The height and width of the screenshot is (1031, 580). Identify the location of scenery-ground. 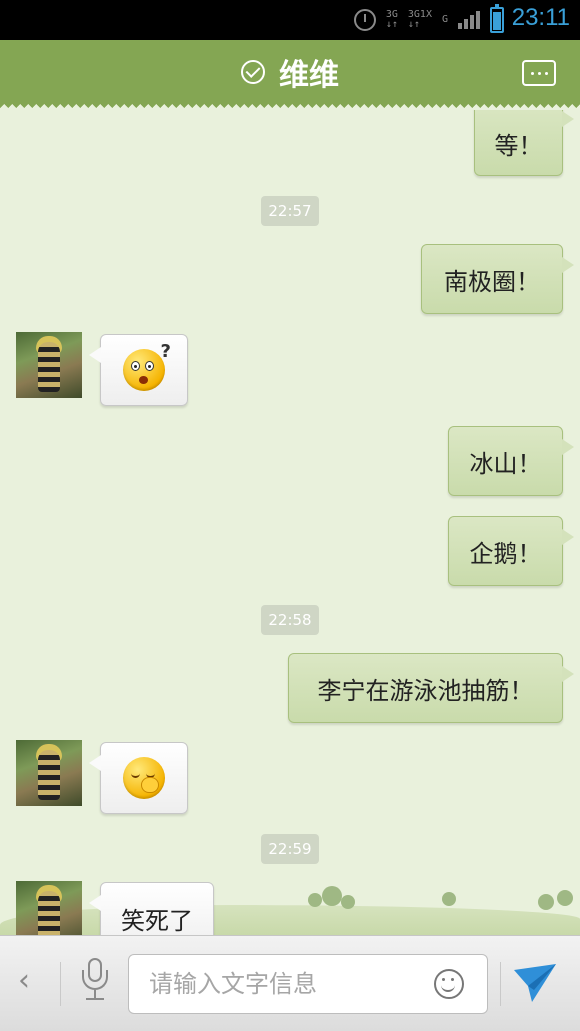
(290, 920).